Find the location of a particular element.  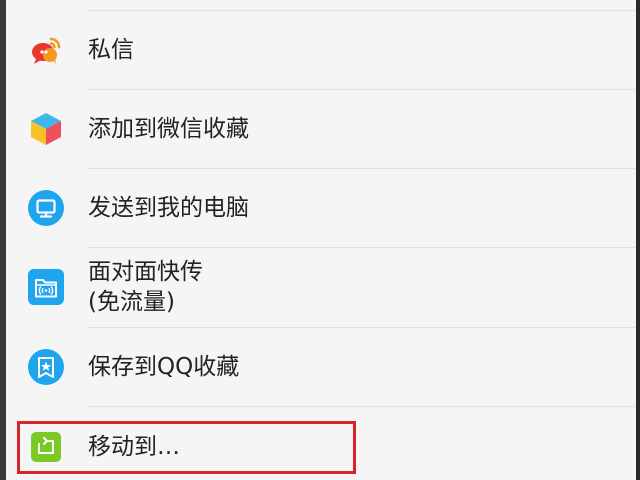

menu-item-label-line1: 面对面快传 is located at coordinates (145, 272).